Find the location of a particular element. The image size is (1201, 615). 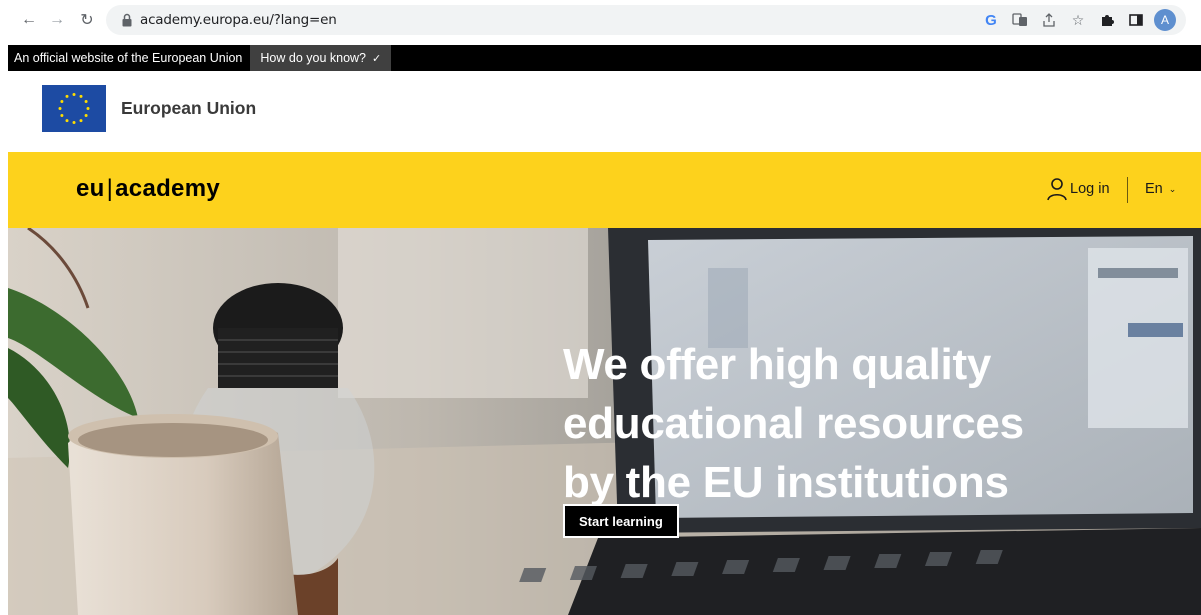

chevron-down-icon: ✓ is located at coordinates (377, 58).